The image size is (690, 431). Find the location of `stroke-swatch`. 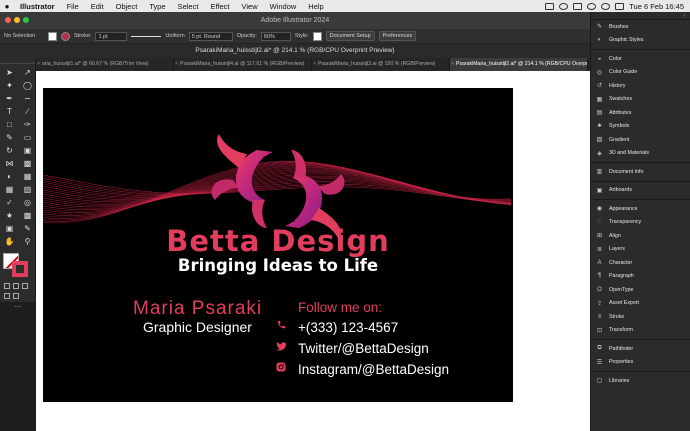

stroke-swatch is located at coordinates (65, 36).